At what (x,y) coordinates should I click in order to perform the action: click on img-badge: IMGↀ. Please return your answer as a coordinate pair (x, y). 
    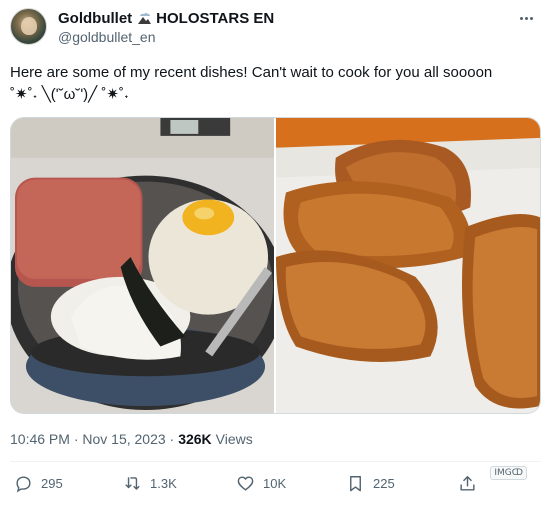
    Looking at the image, I should click on (508, 473).